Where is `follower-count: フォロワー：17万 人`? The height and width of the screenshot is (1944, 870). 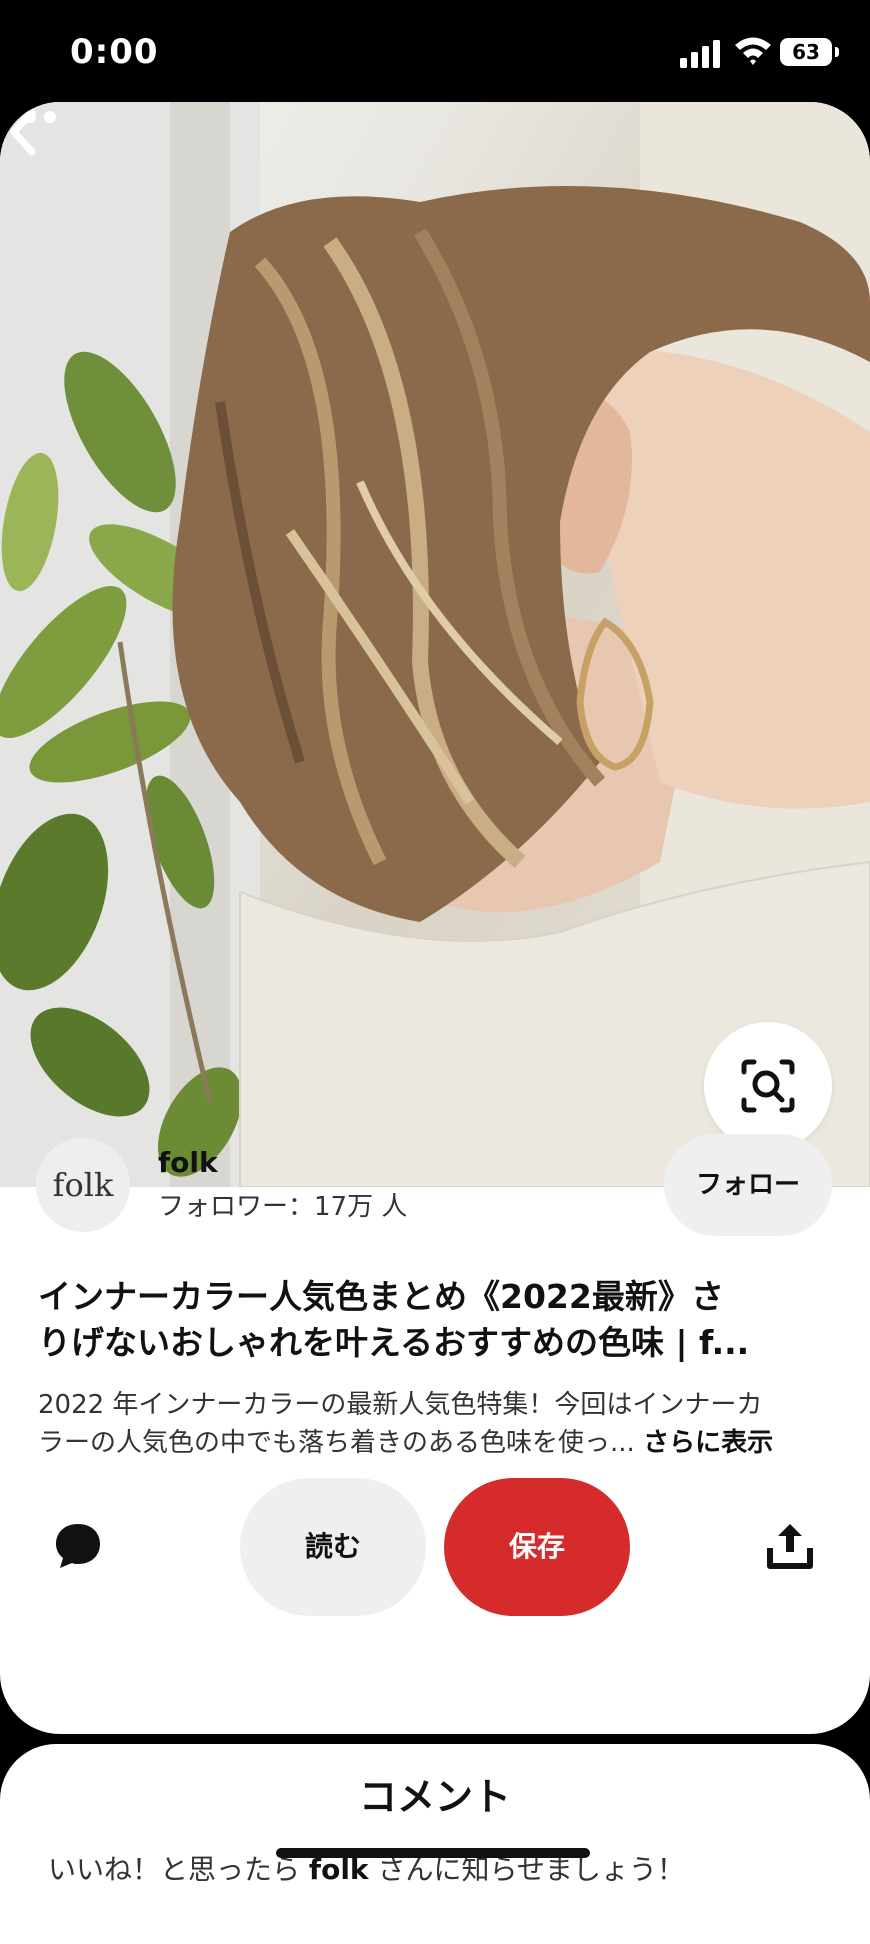 follower-count: フォロワー：17万 人 is located at coordinates (283, 1207).